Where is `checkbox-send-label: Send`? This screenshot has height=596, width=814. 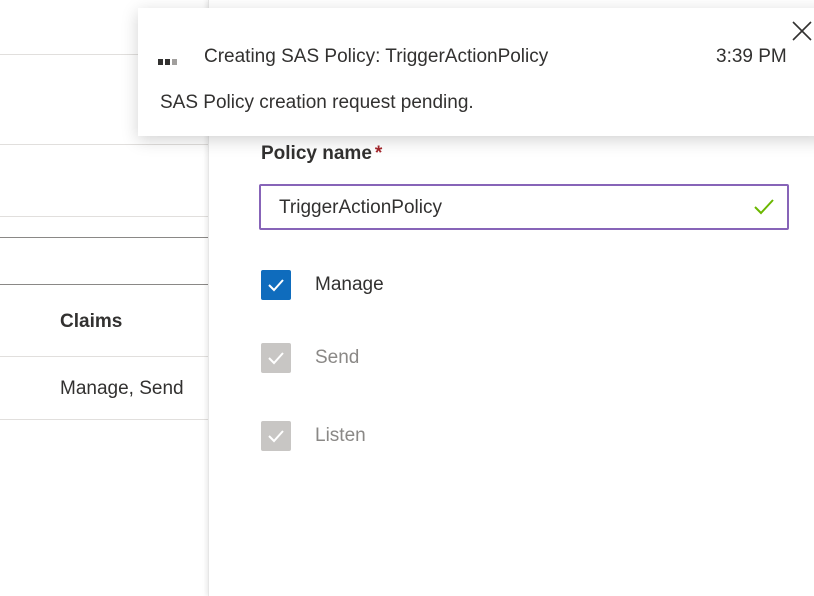 checkbox-send-label: Send is located at coordinates (337, 357).